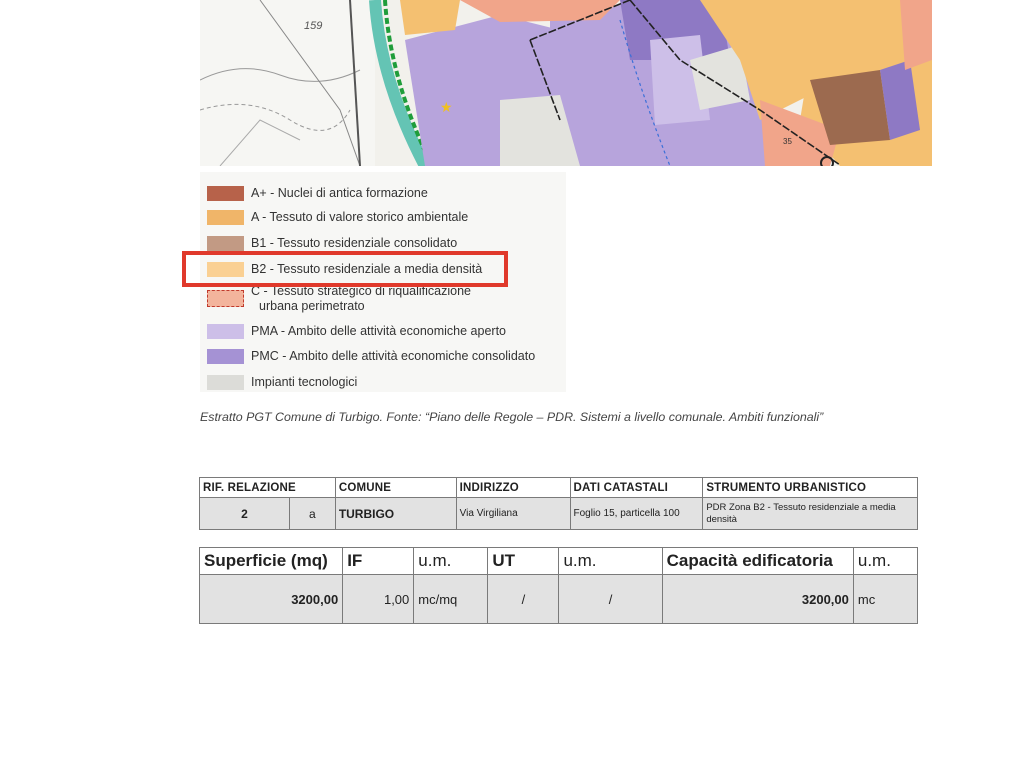 The width and height of the screenshot is (1024, 768). What do you see at coordinates (271, 599) in the screenshot?
I see `cell-superficie: 3200,00` at bounding box center [271, 599].